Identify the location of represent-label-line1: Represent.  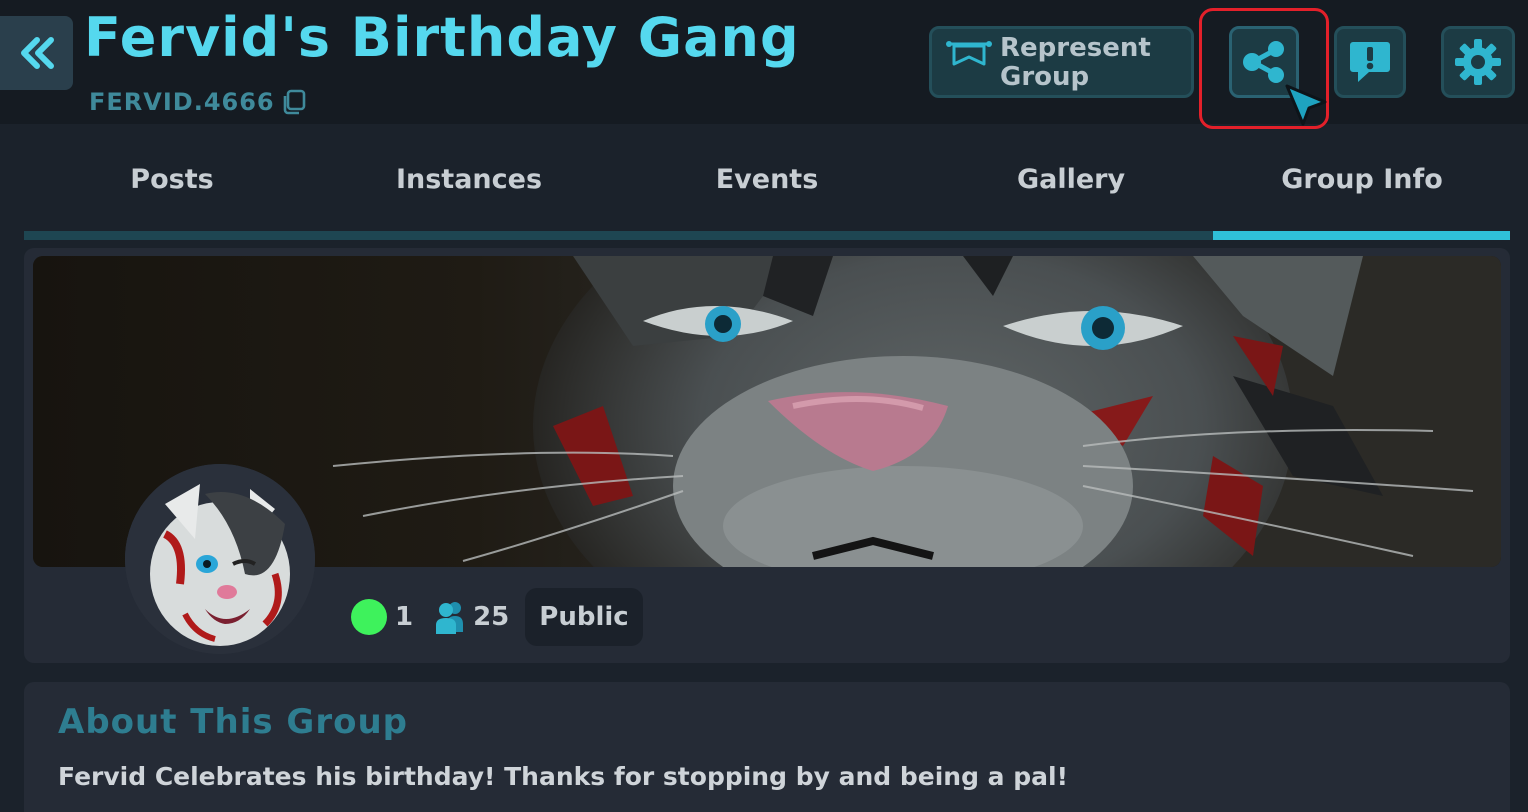
(1075, 48).